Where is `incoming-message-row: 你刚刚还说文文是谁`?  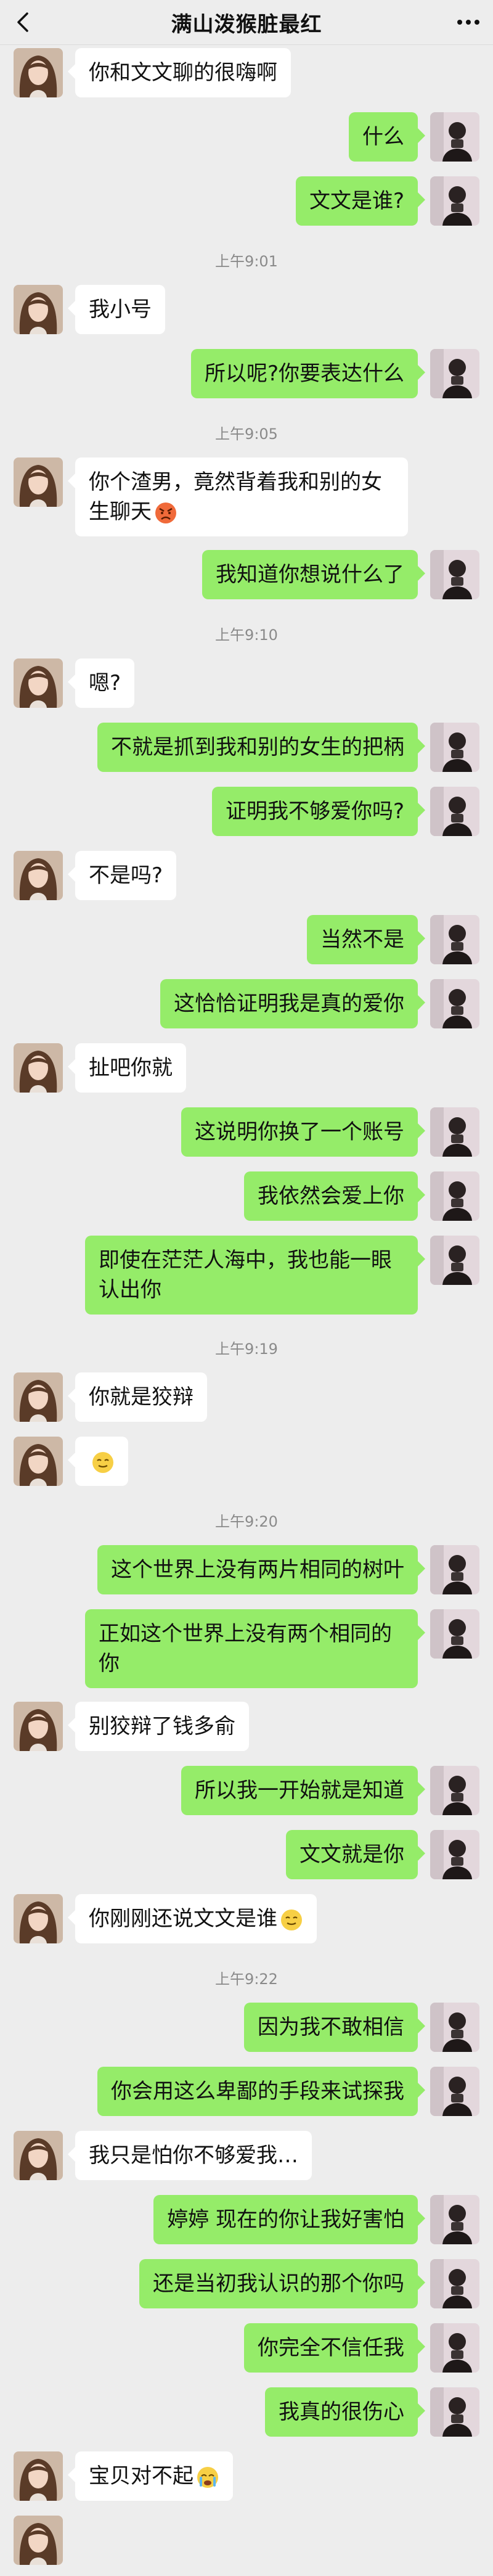 incoming-message-row: 你刚刚还说文文是谁 is located at coordinates (246, 1923).